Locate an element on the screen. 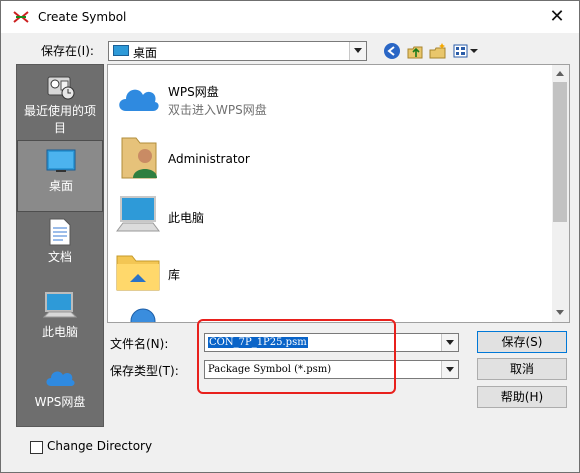  change-directory-checkbox is located at coordinates (36, 447).